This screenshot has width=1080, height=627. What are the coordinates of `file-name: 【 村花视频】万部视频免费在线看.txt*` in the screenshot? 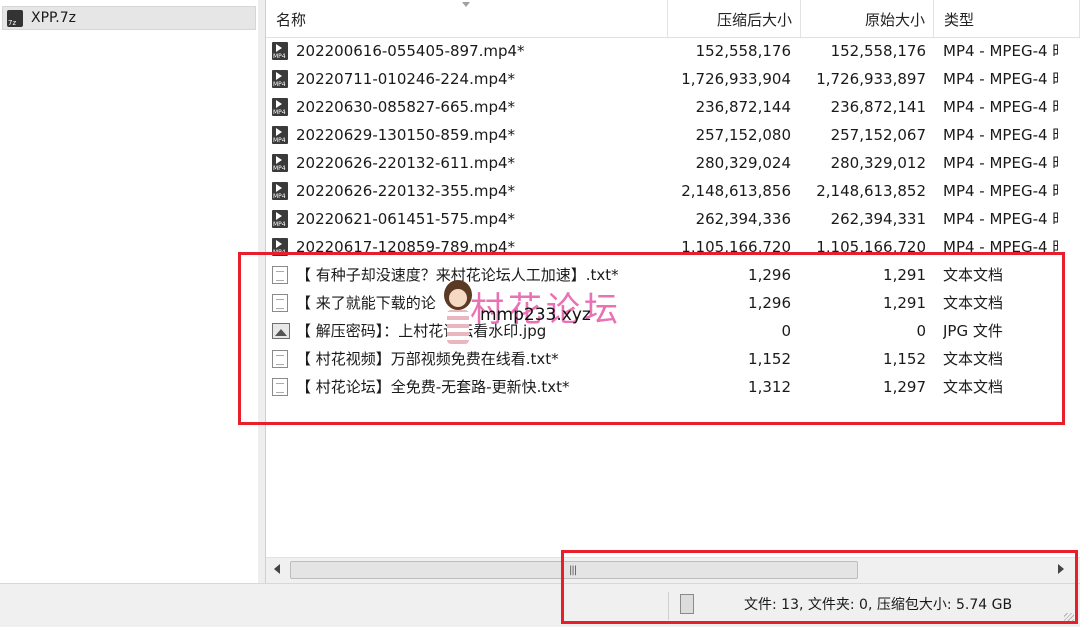 It's located at (427, 359).